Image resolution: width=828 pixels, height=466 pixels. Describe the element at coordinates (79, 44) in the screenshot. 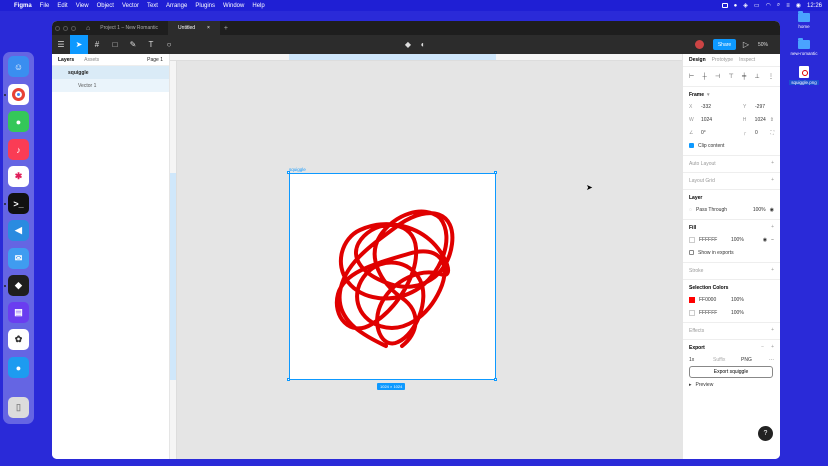

I see `move-tool-icon: ➤` at that location.